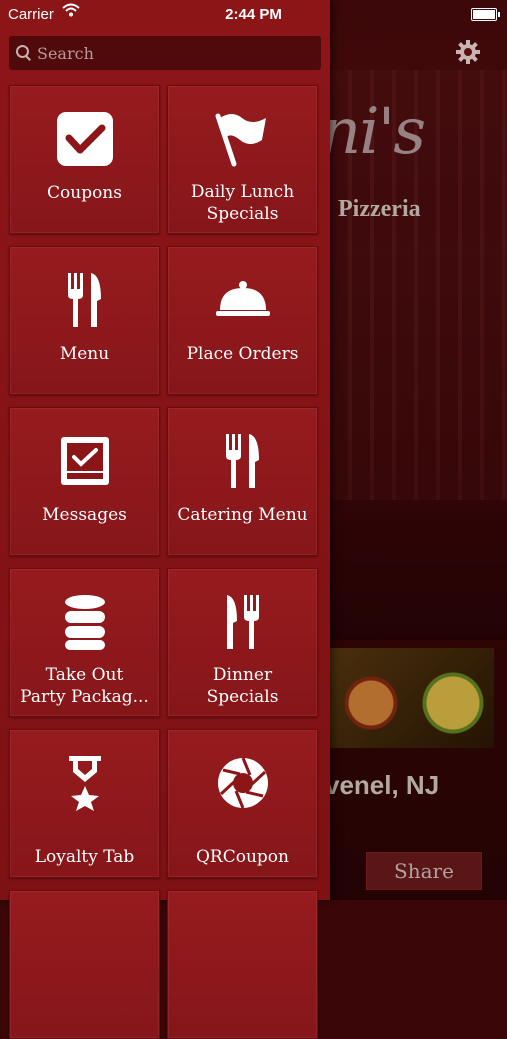  What do you see at coordinates (468, 52) in the screenshot?
I see `gear-icon` at bounding box center [468, 52].